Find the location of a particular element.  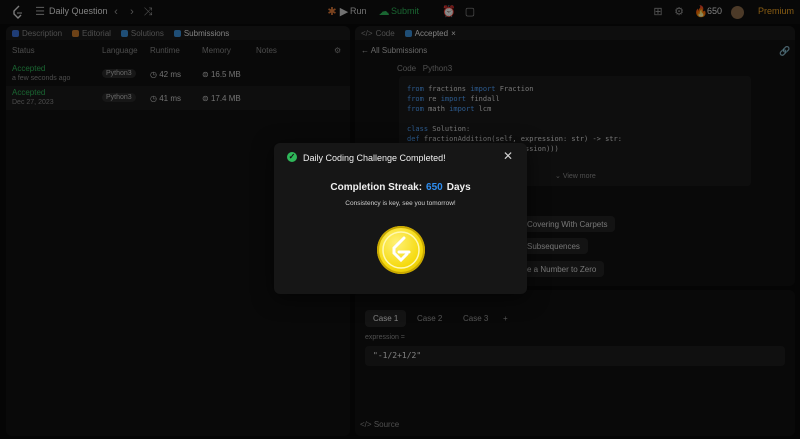

coin-logo-icon is located at coordinates (401, 250).